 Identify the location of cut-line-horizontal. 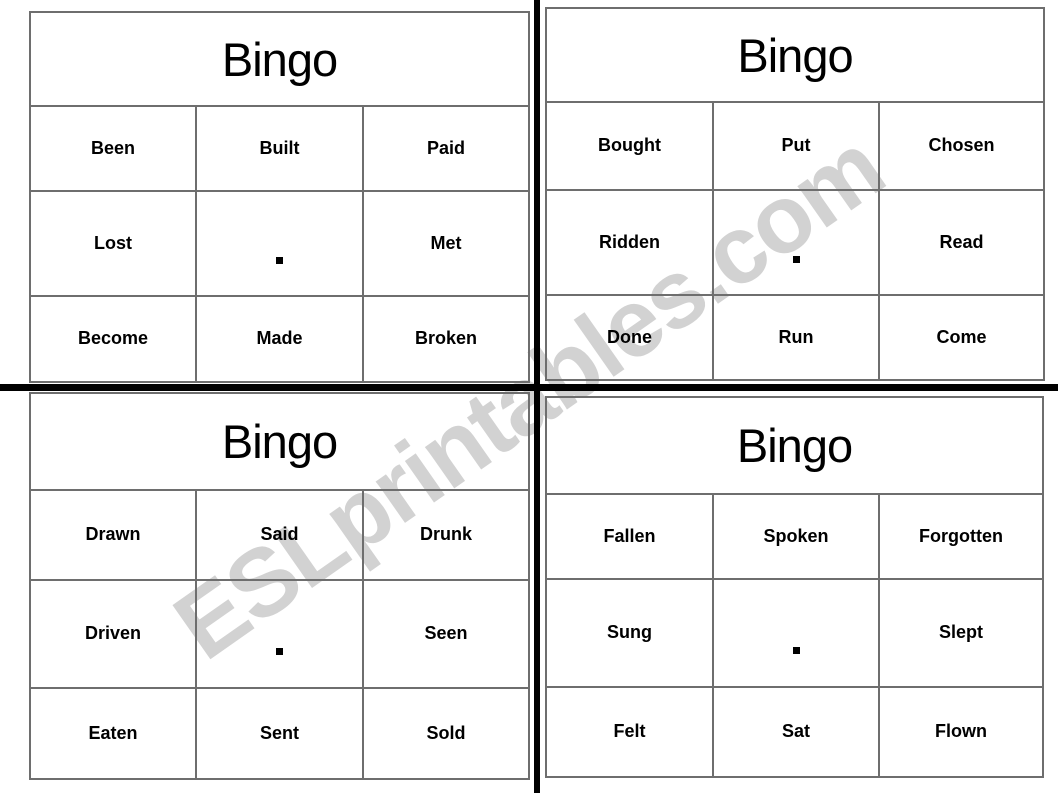
(529, 387).